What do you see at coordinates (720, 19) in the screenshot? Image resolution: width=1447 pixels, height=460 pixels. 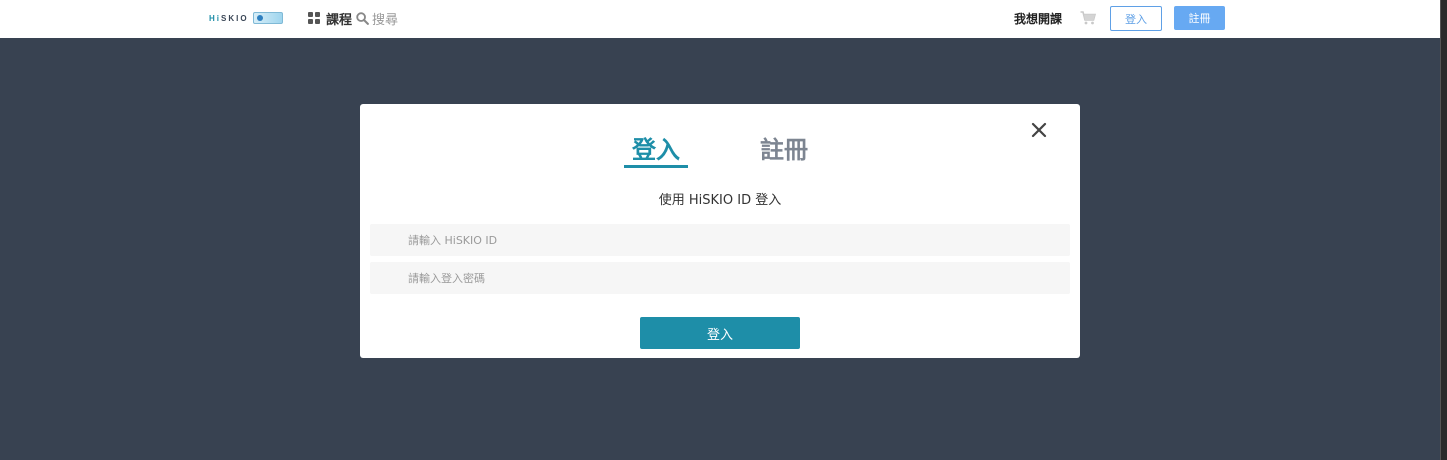 I see `top-navbar: HiSKIO 課程 搜尋 我想開課 登入 註冊` at bounding box center [720, 19].